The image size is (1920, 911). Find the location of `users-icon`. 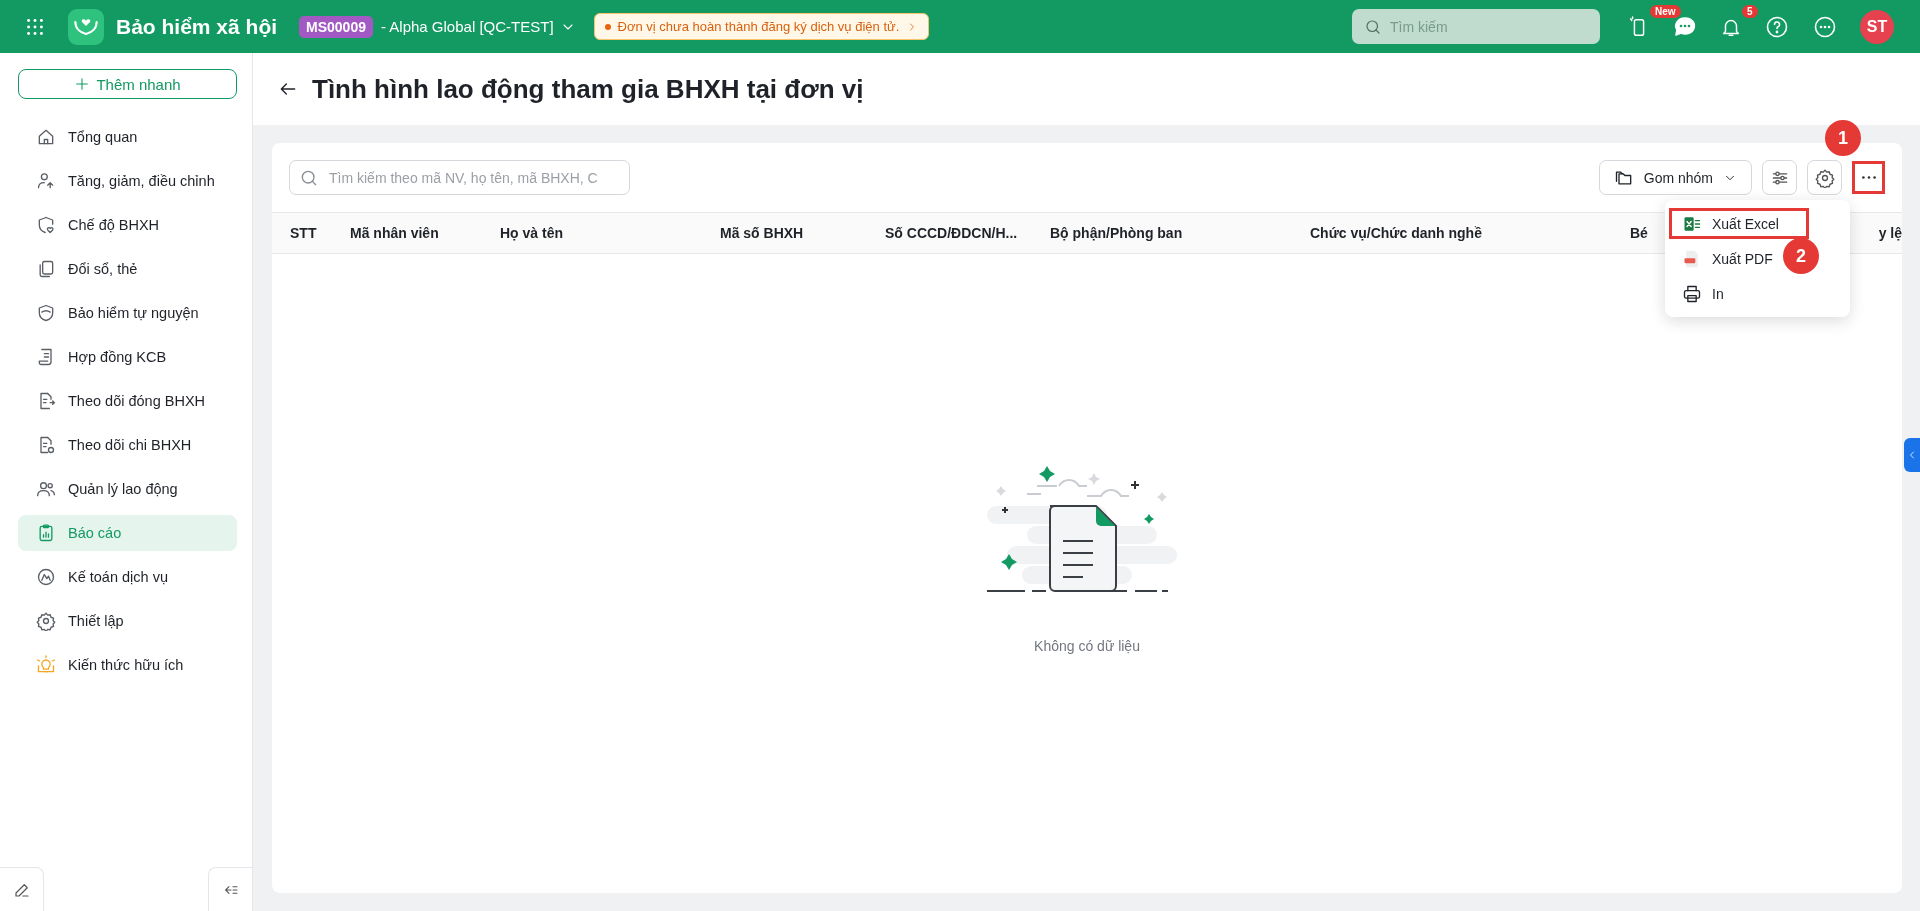

users-icon is located at coordinates (46, 489).